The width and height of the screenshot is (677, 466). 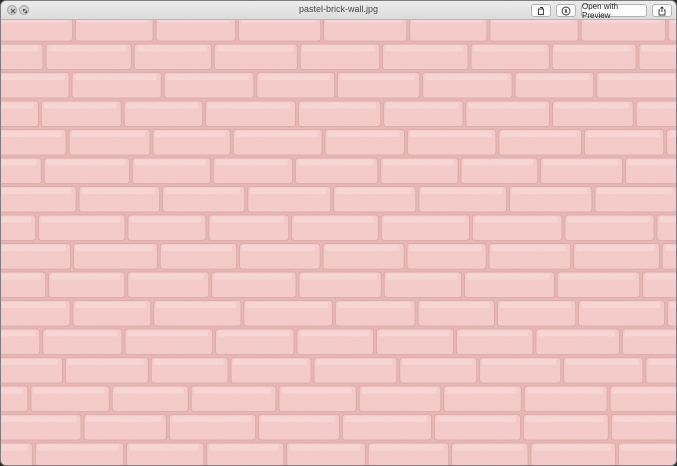 I want to click on share-button, so click(x=662, y=10).